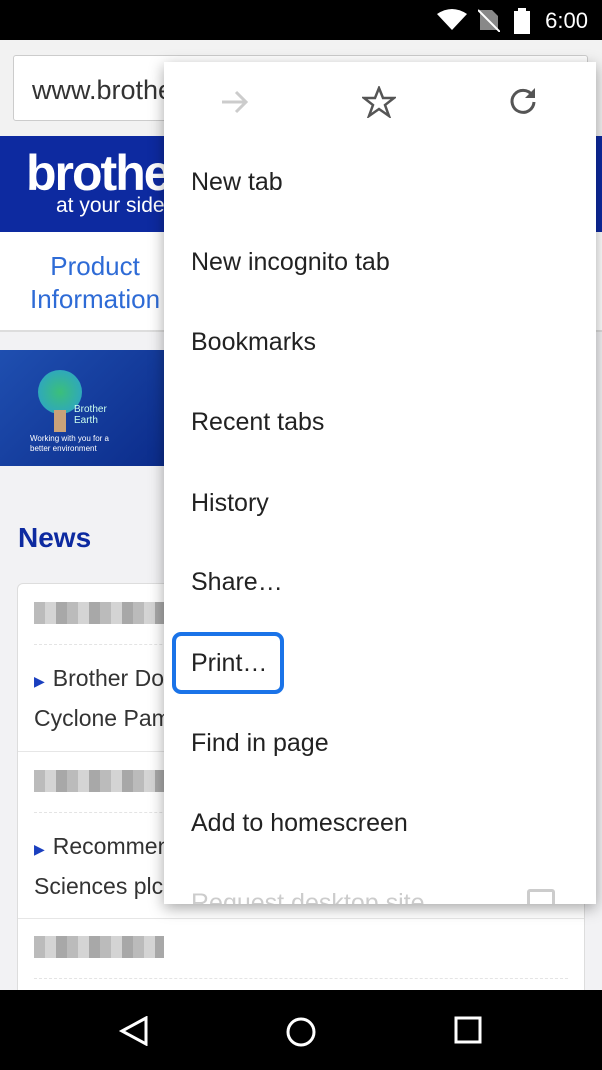 This screenshot has width=602, height=1070. What do you see at coordinates (257, 422) in the screenshot?
I see `menu-item-recent-tabs: Recent tabs` at bounding box center [257, 422].